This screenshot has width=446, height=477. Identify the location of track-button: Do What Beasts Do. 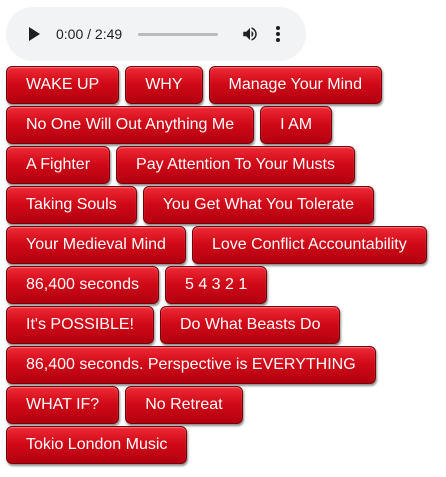
(250, 325).